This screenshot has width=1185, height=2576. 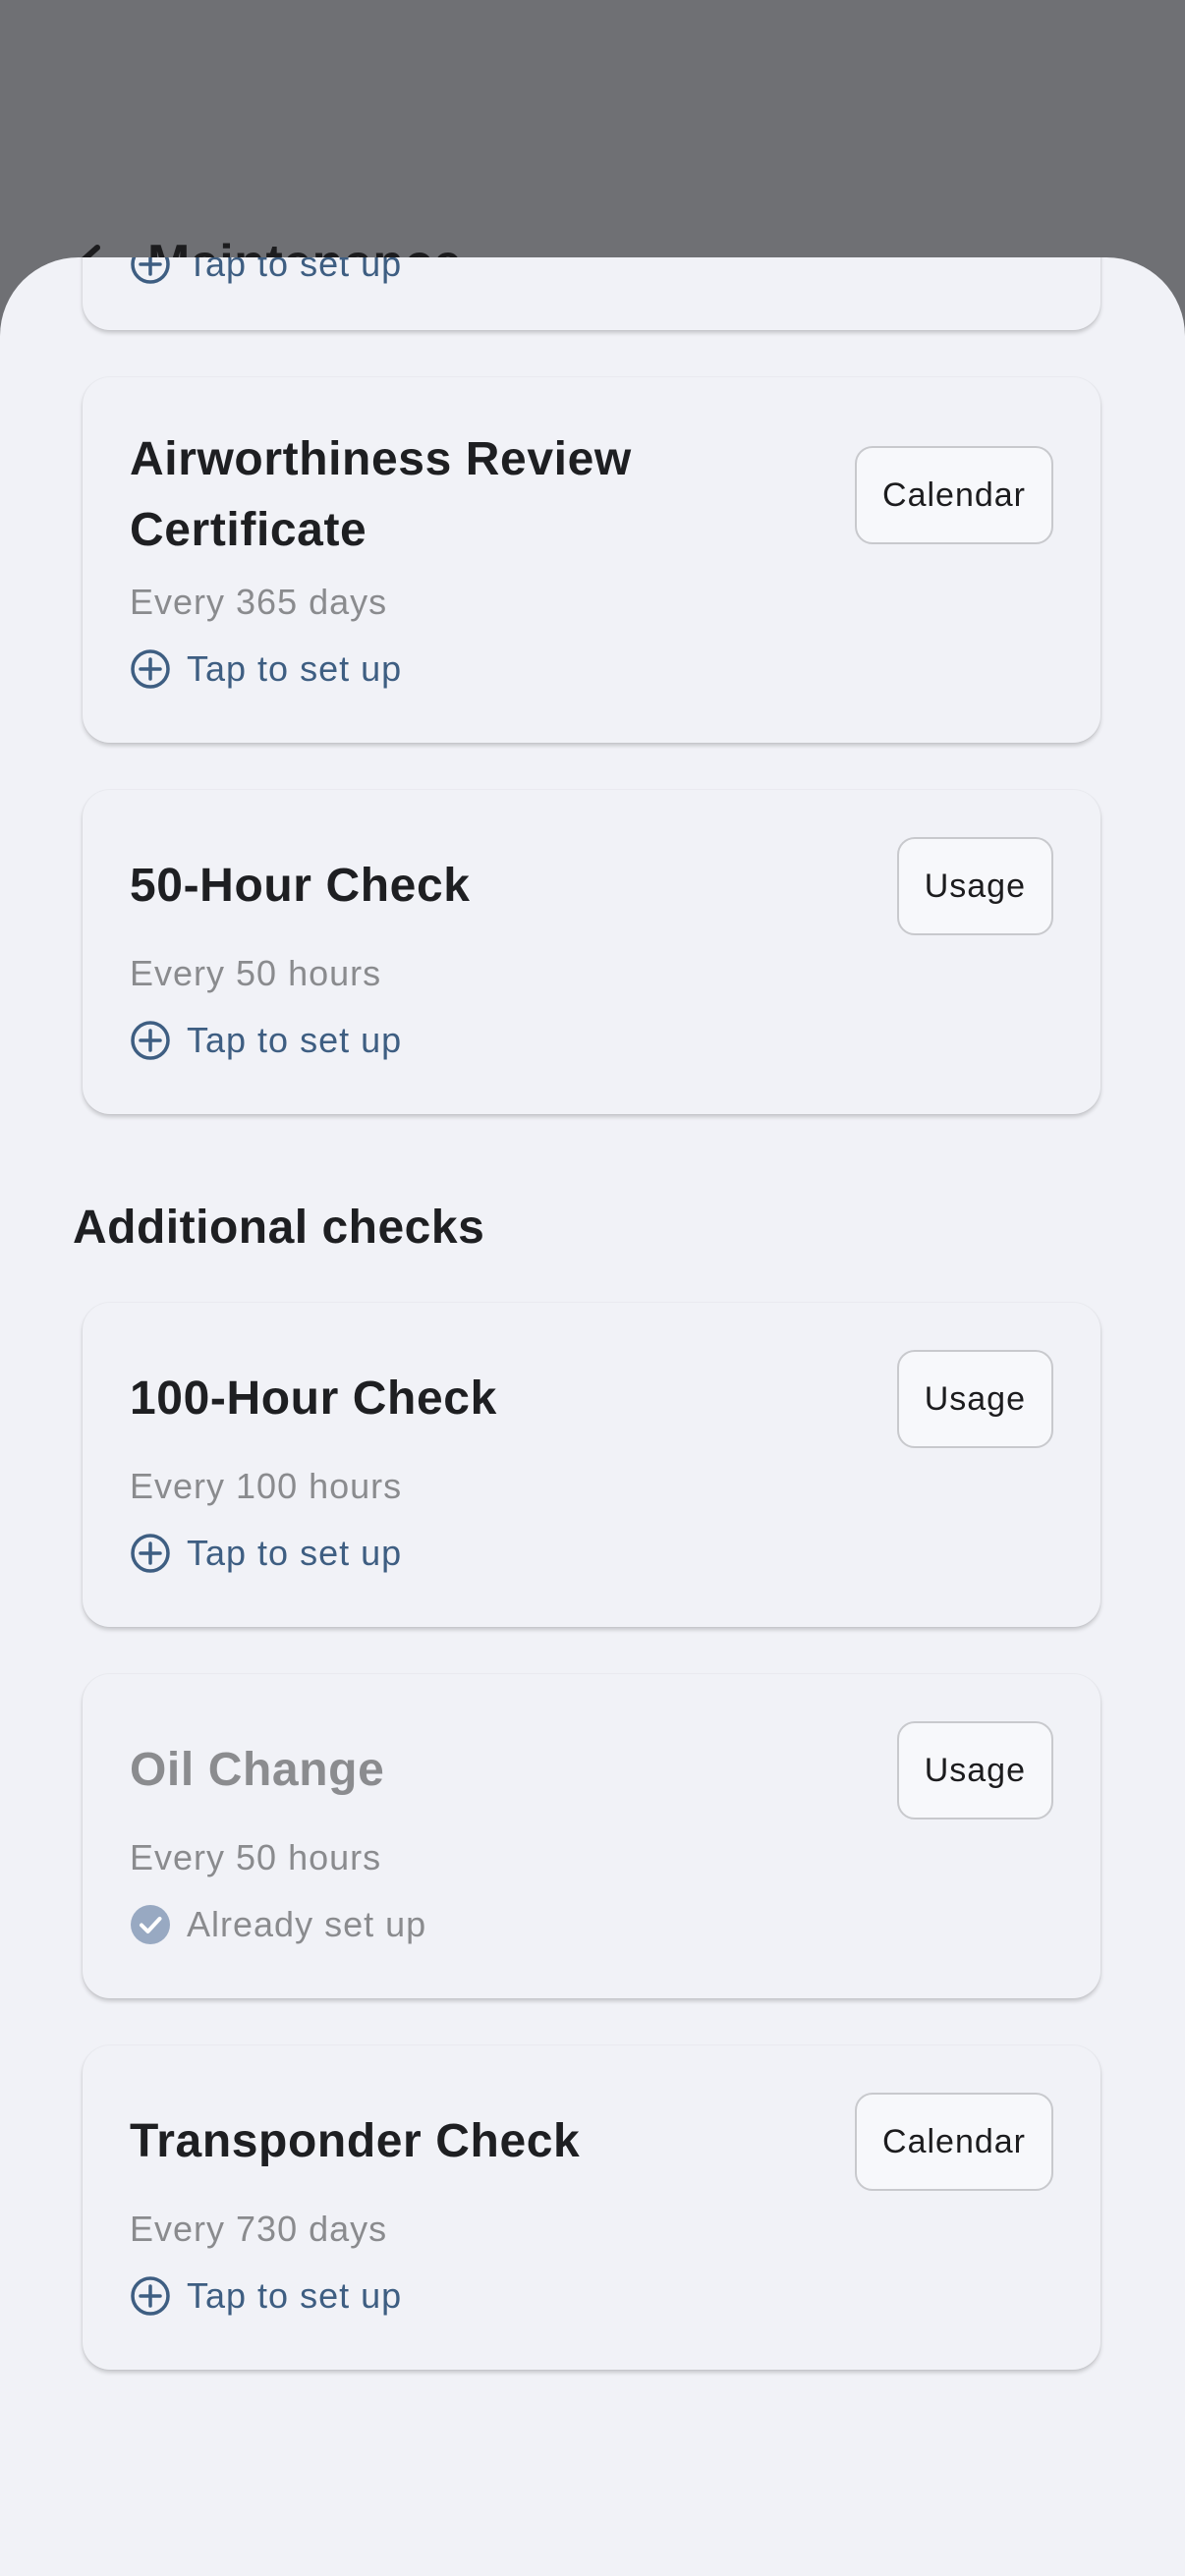 I want to click on check-title: Transponder Check, so click(x=355, y=2141).